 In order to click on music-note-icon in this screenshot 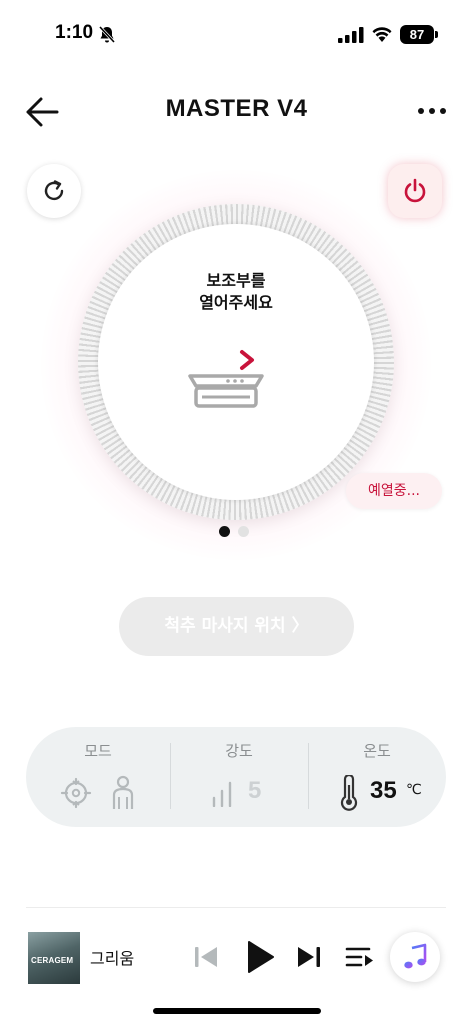, I will do `click(415, 956)`.